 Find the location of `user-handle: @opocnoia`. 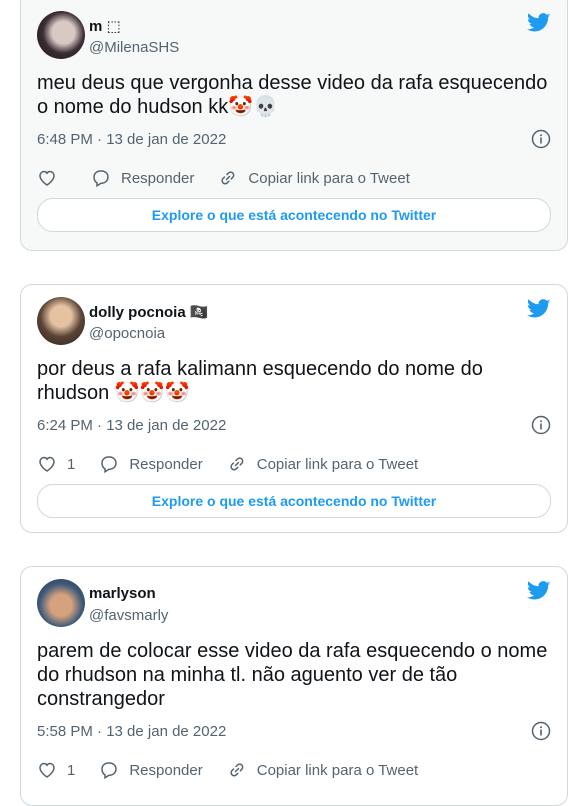

user-handle: @opocnoia is located at coordinates (127, 333).